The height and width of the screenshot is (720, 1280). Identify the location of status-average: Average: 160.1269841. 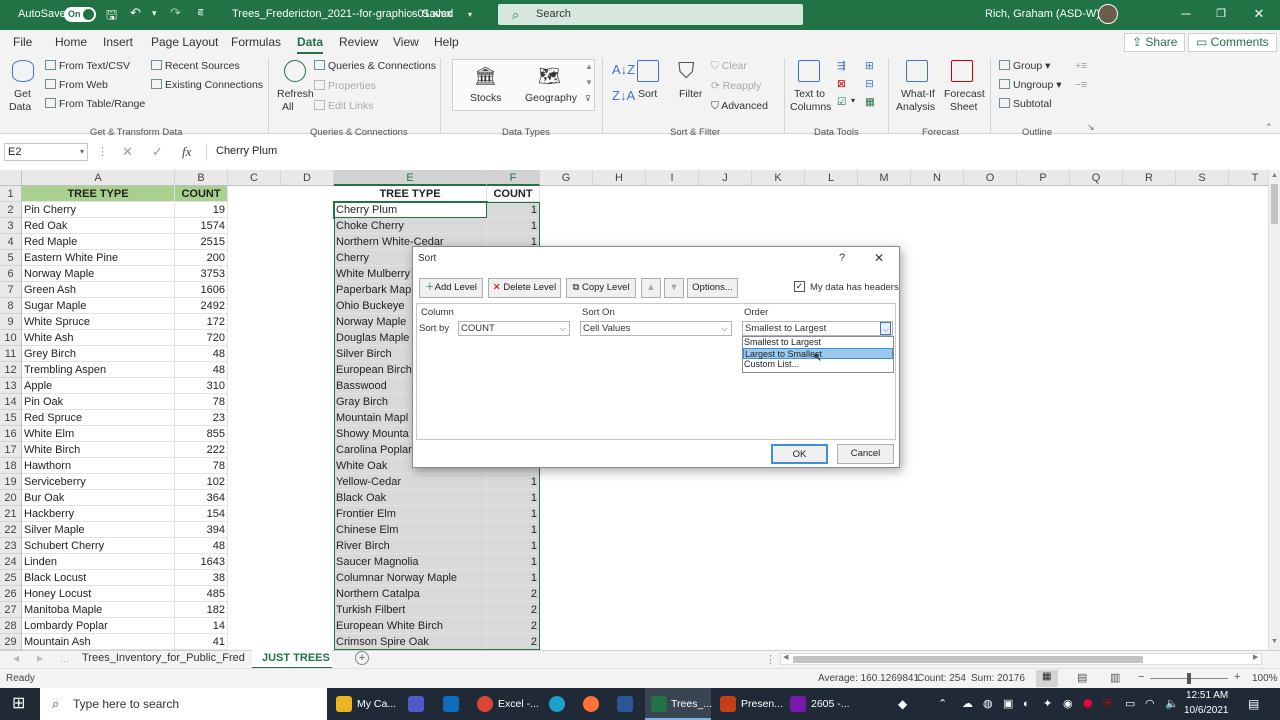
(868, 678).